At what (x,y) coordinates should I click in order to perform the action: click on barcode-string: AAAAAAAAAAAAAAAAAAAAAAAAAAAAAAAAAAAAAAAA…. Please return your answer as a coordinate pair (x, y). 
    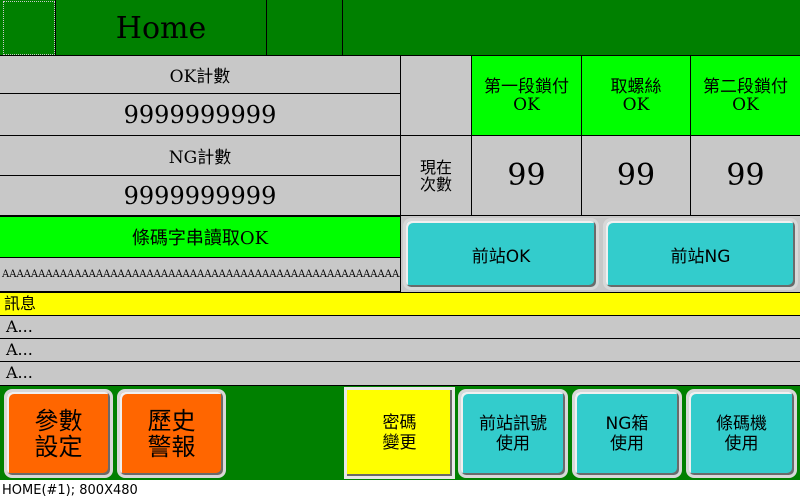
    Looking at the image, I should click on (200, 275).